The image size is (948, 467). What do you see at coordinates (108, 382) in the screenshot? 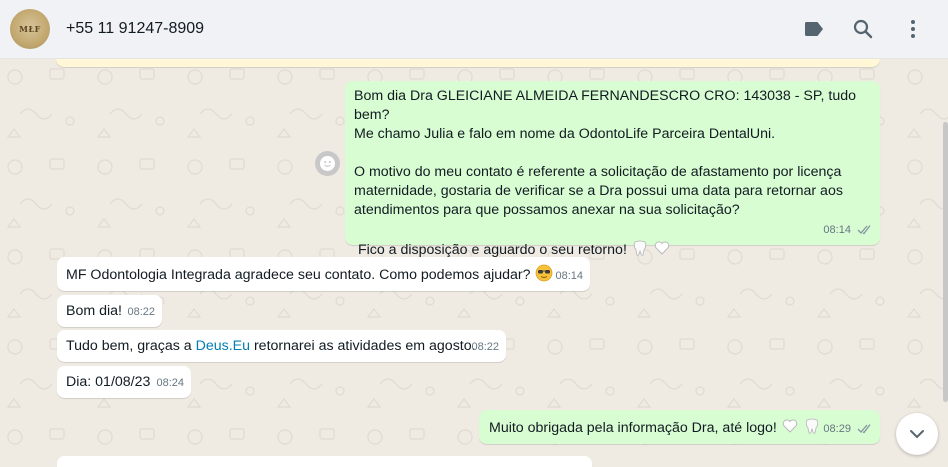
I see `message-text: Dia: 01/08/23` at bounding box center [108, 382].